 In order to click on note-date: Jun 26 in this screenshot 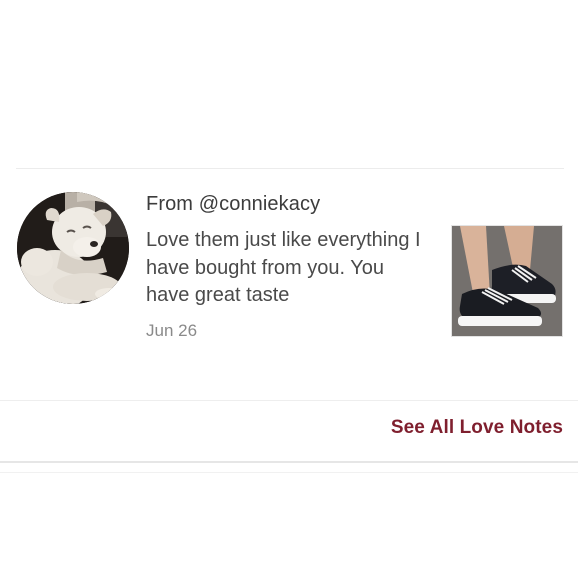, I will do `click(172, 330)`.